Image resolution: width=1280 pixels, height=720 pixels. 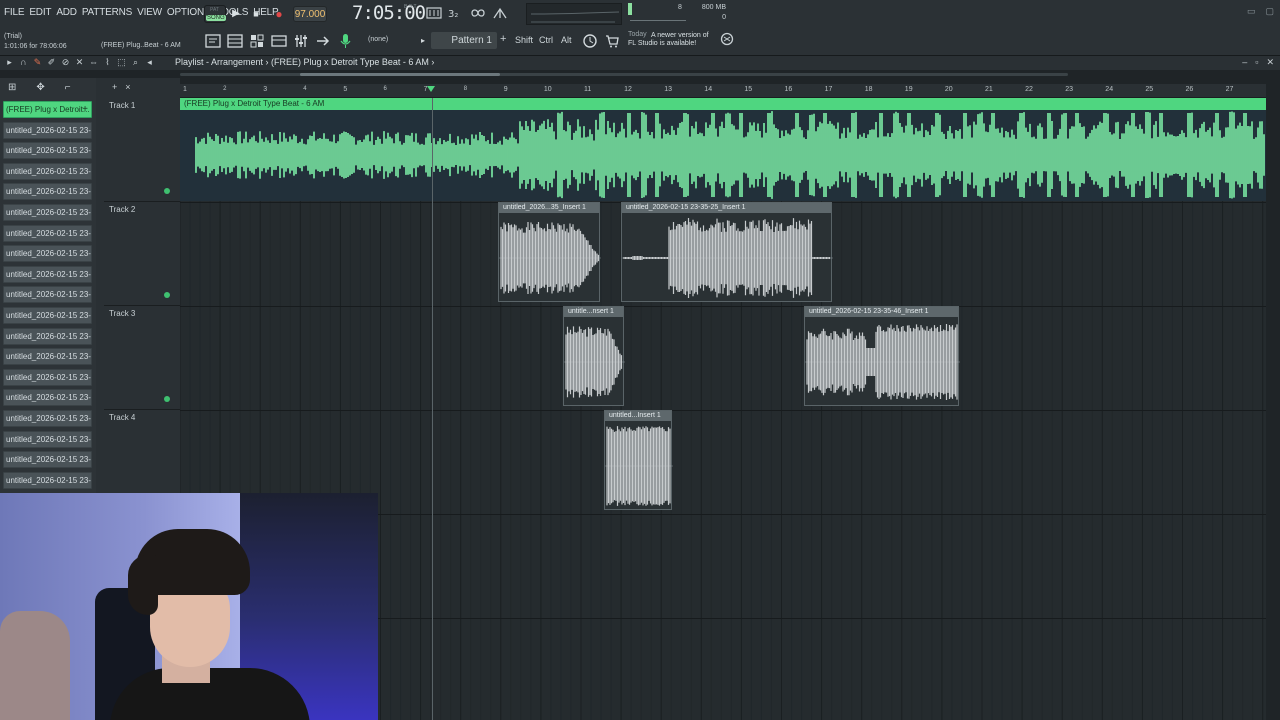 What do you see at coordinates (121, 62) in the screenshot?
I see `select-tool-icon: ⬚` at bounding box center [121, 62].